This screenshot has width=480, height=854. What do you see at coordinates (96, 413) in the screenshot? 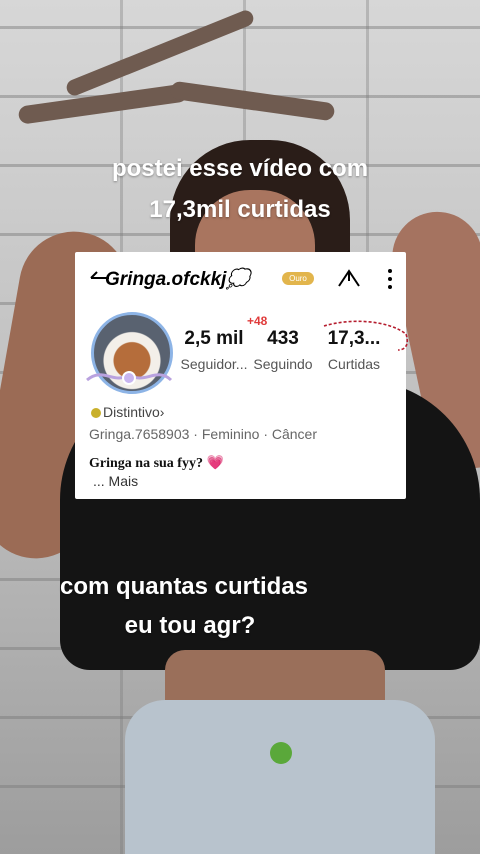
I see `badge-dot-icon` at bounding box center [96, 413].